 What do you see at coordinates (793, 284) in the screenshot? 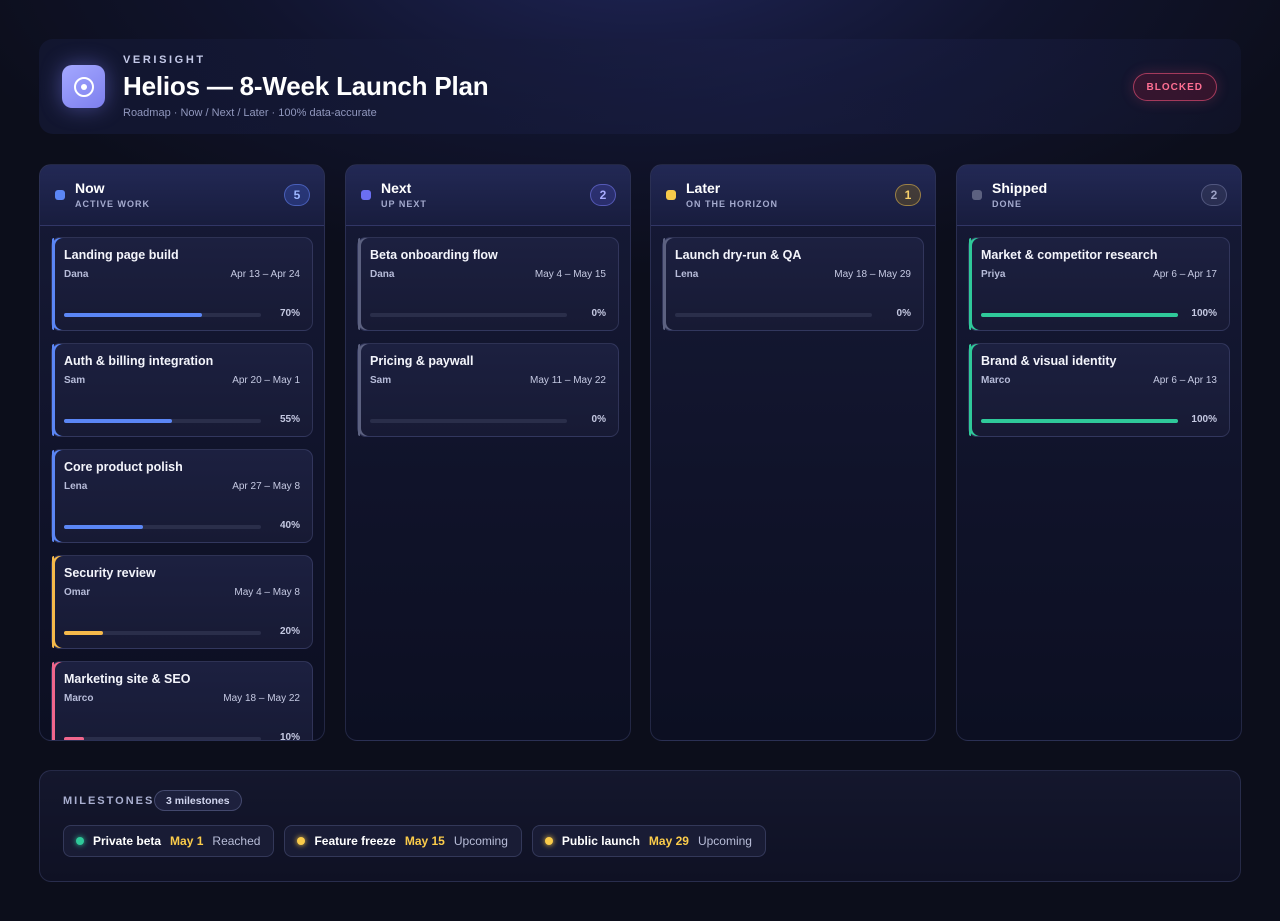
I see `task-card: Launch dry-run & QA Lena May 18 – May 29 0%` at bounding box center [793, 284].